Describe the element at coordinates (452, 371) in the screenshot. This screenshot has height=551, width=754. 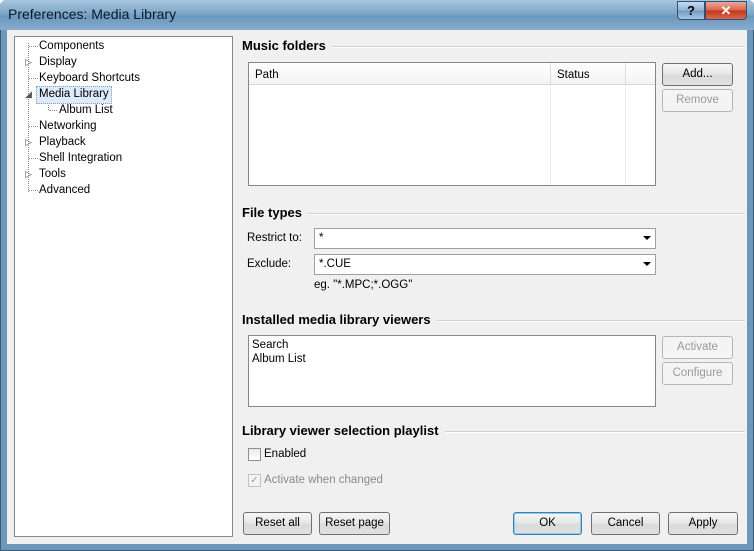
I see `viewers-list: Search Album List` at that location.